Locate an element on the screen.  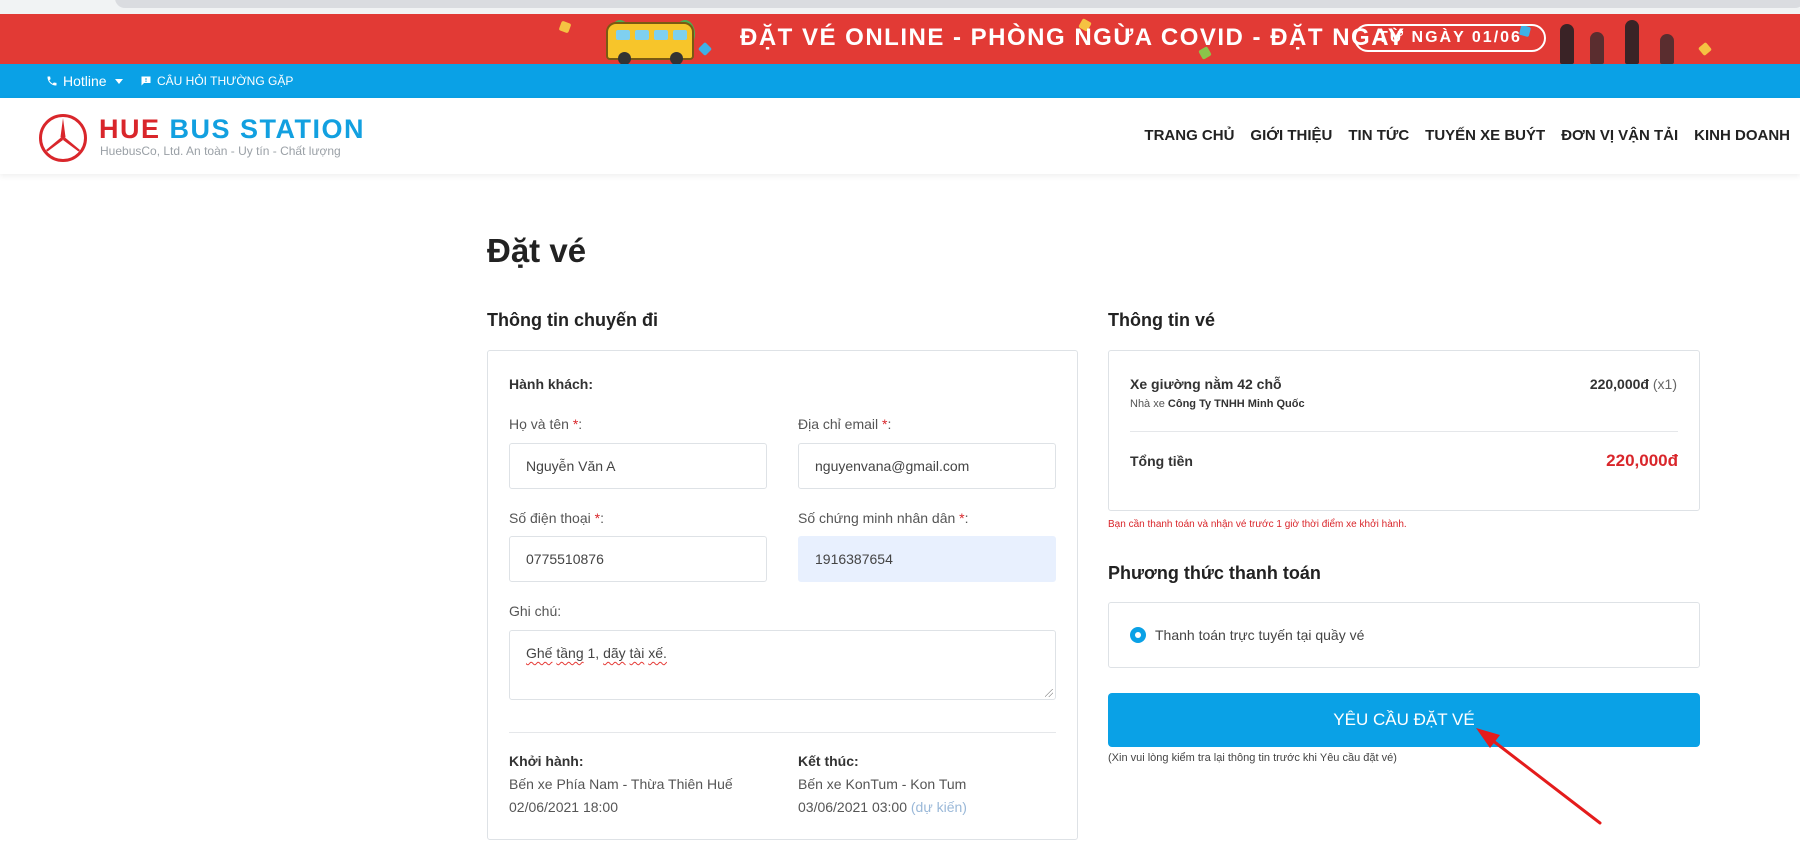
arrival-place: Bến xe KonTum - Kon Tum is located at coordinates (882, 784).